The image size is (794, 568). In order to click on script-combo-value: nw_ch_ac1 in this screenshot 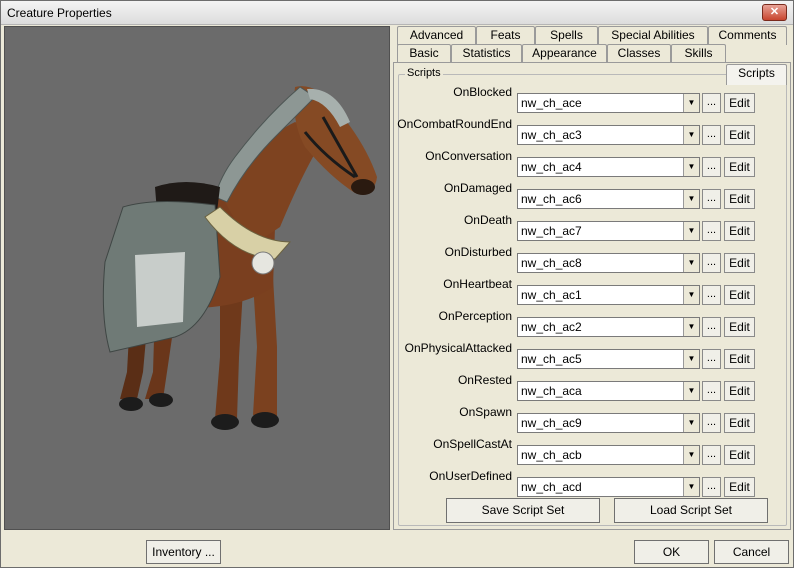, I will do `click(551, 295)`.